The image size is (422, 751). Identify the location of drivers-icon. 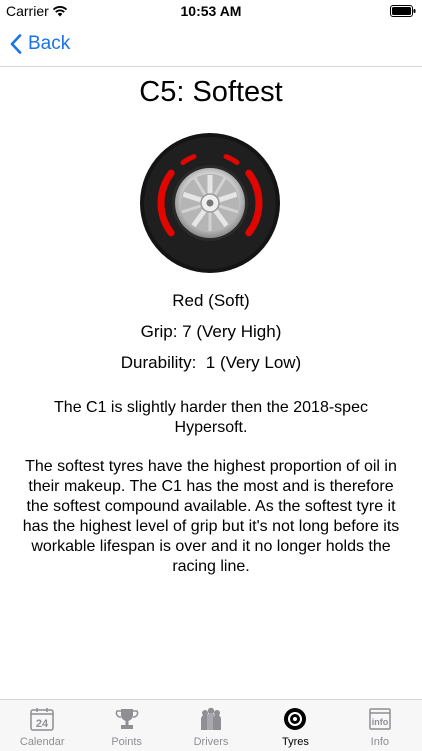
(211, 718).